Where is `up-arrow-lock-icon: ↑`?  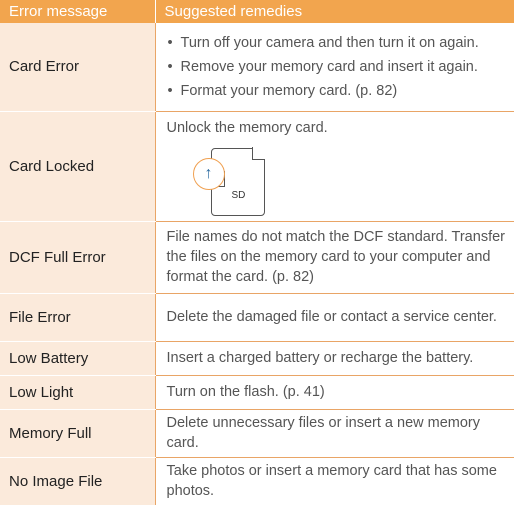
up-arrow-lock-icon: ↑ is located at coordinates (208, 173).